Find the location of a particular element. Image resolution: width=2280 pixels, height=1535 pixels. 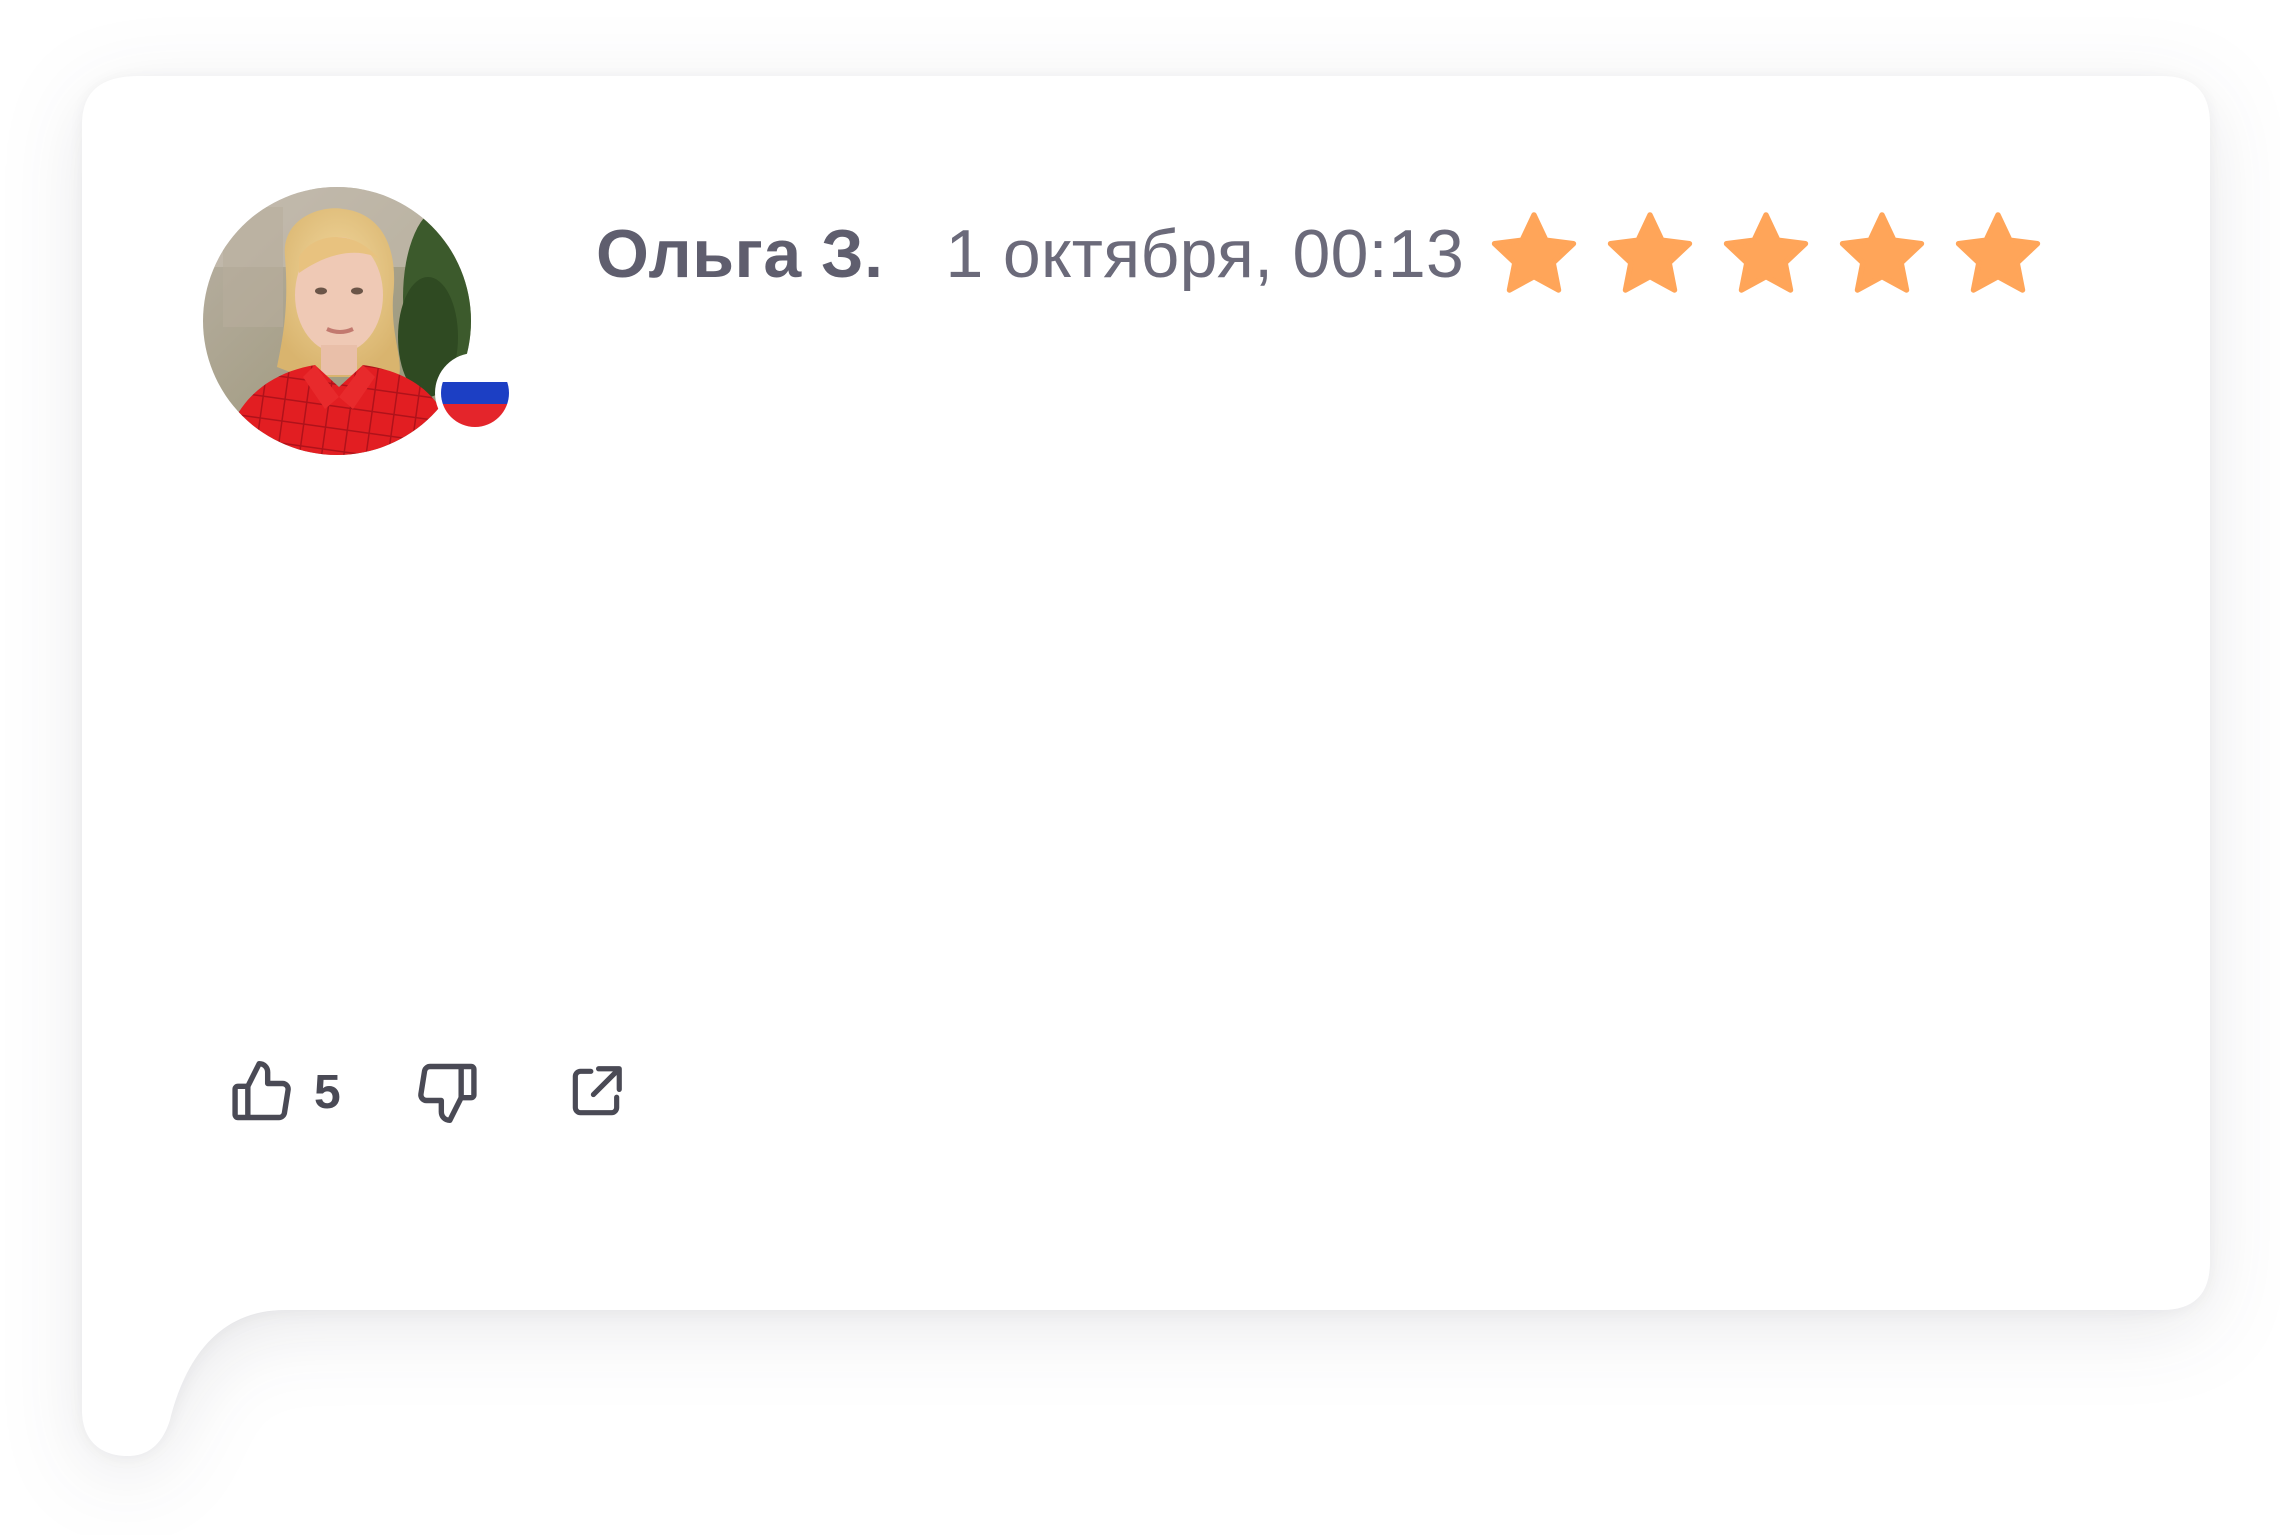

thumbs-up-icon is located at coordinates (261, 1090).